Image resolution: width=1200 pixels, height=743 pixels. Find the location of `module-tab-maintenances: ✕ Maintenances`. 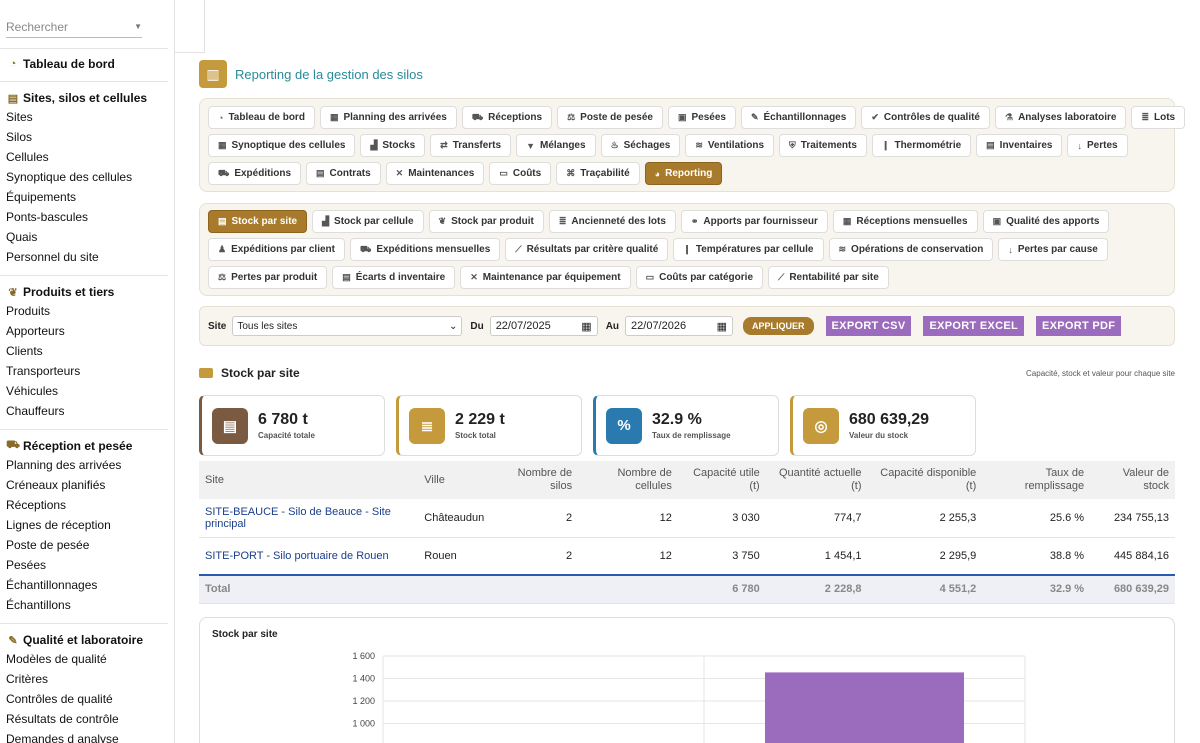

module-tab-maintenances: ✕ Maintenances is located at coordinates (435, 173).